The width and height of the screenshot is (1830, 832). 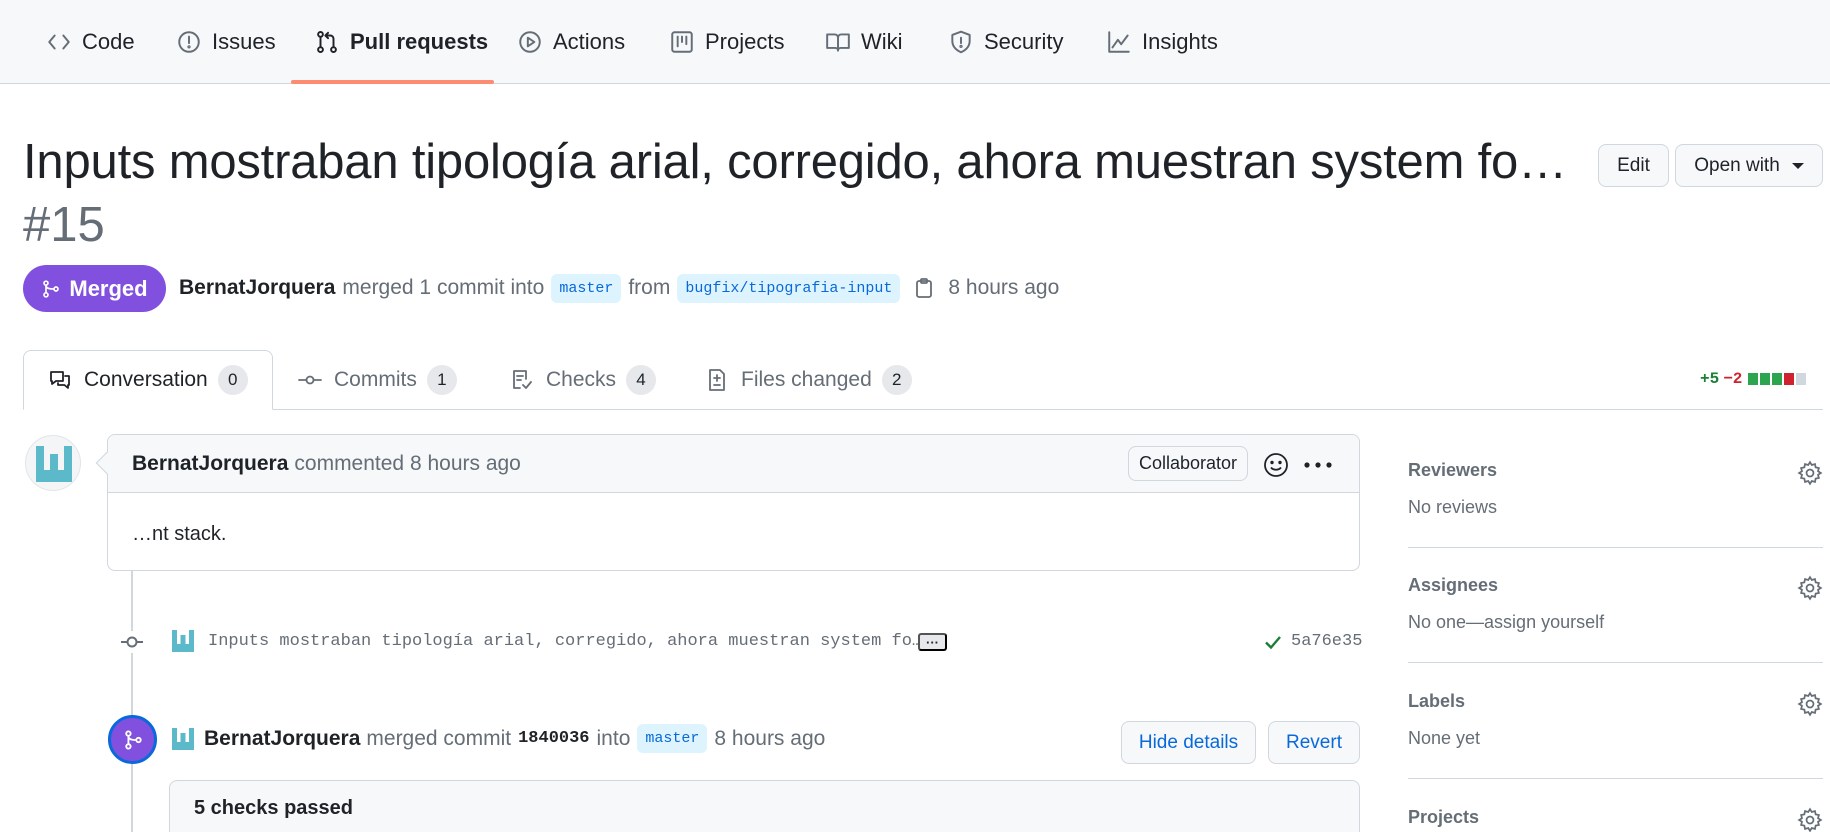 I want to click on tab-security: Security, so click(x=1005, y=42).